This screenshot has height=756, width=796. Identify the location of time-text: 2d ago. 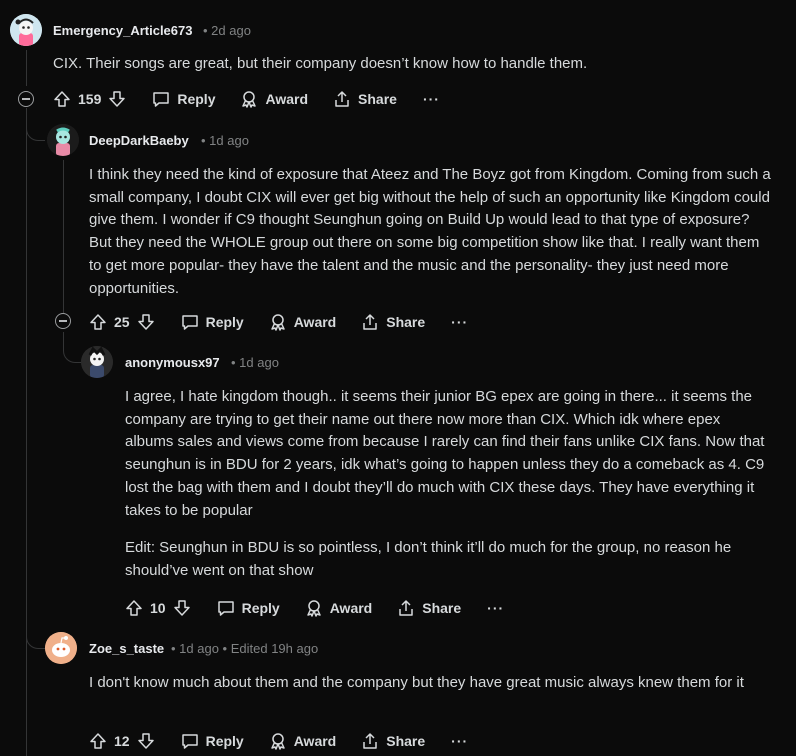
(231, 30).